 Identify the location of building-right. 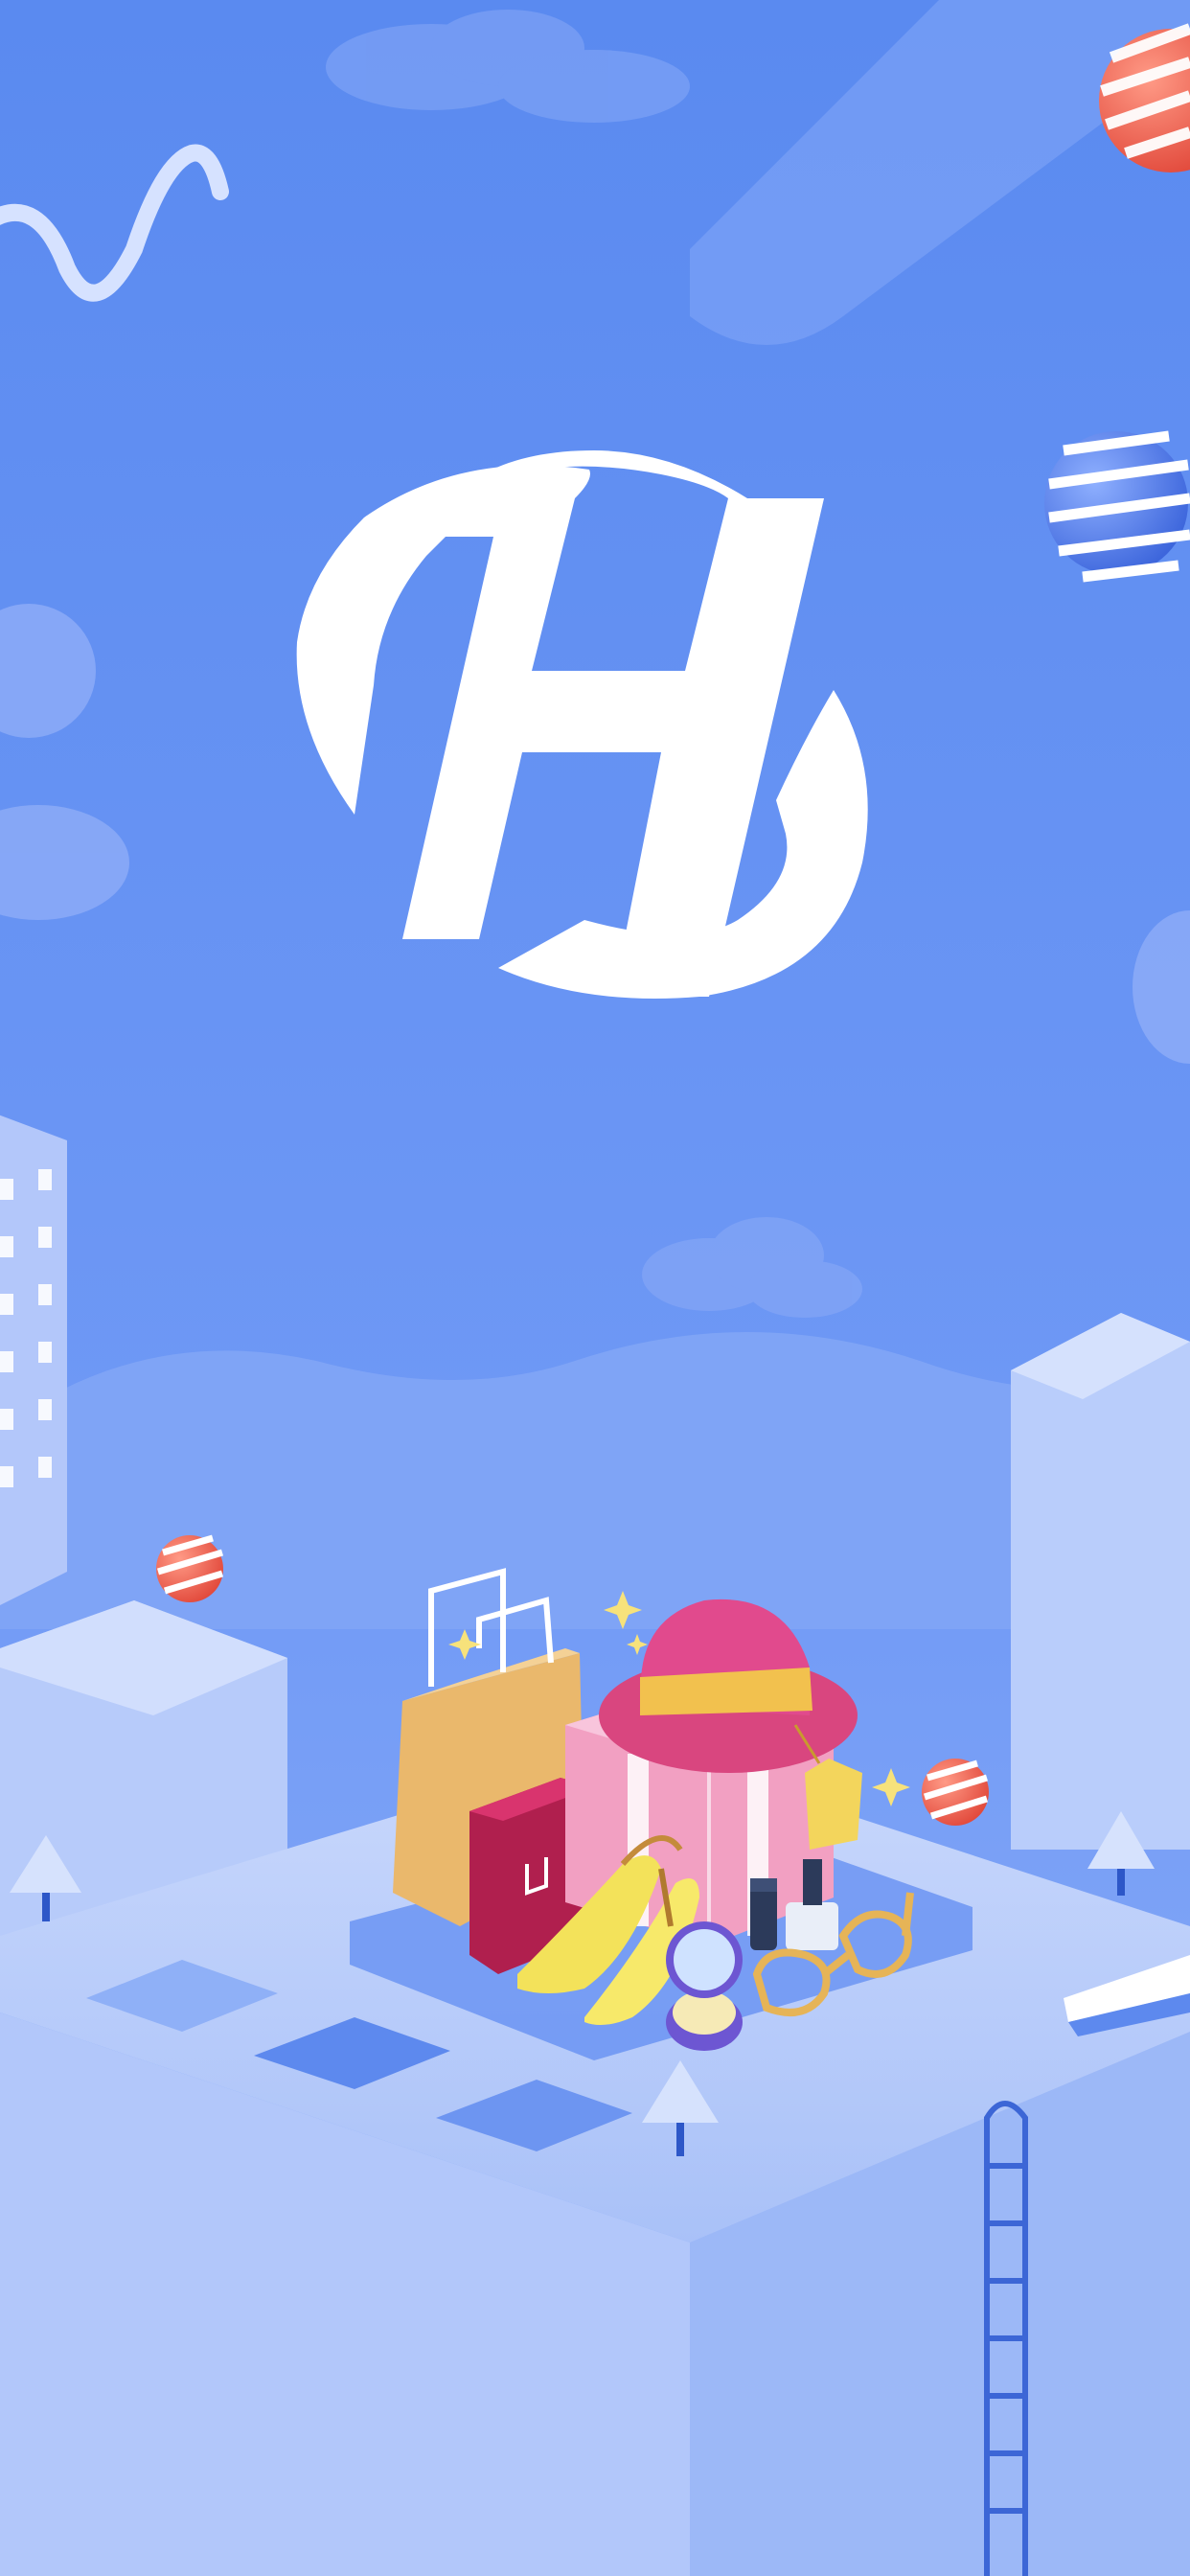
(1101, 1581).